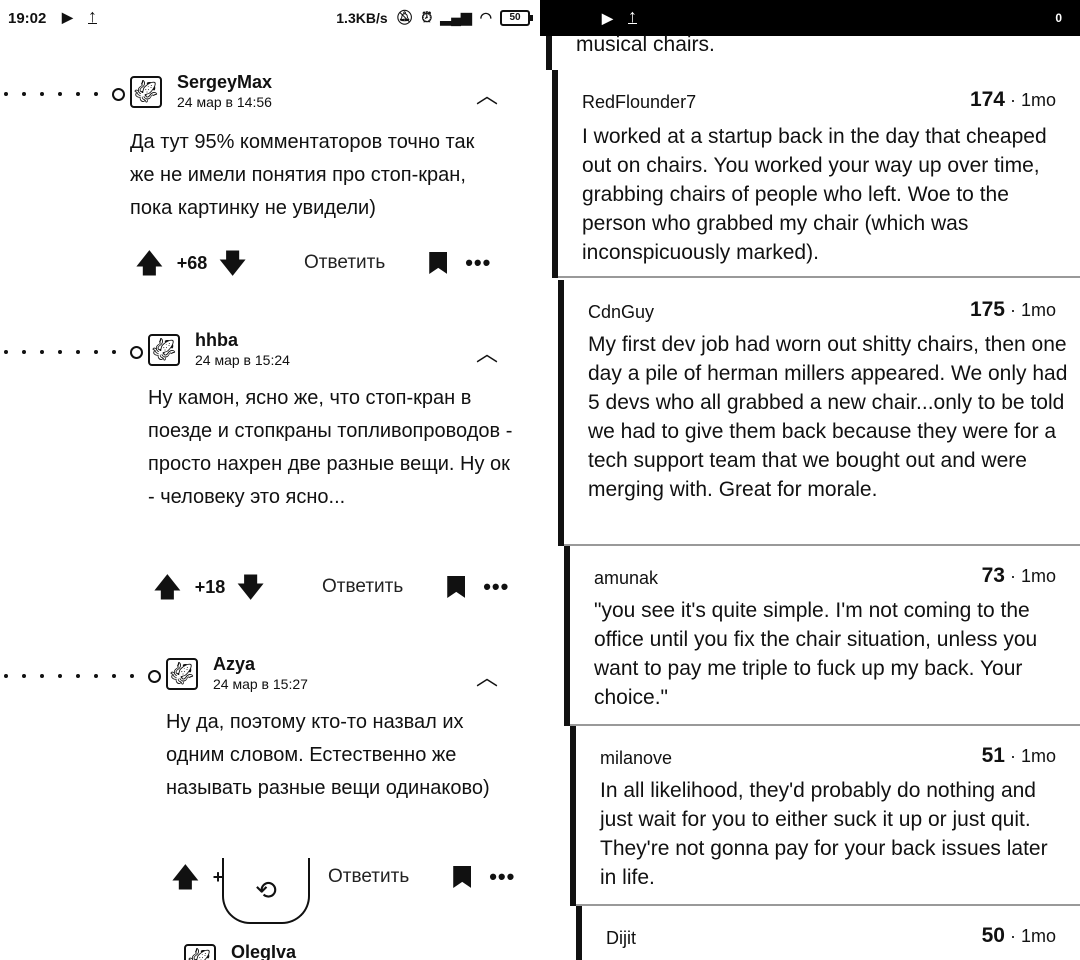 The height and width of the screenshot is (960, 1080). Describe the element at coordinates (224, 102) in the screenshot. I see `comment-date: 24 мар в 14:56` at that location.